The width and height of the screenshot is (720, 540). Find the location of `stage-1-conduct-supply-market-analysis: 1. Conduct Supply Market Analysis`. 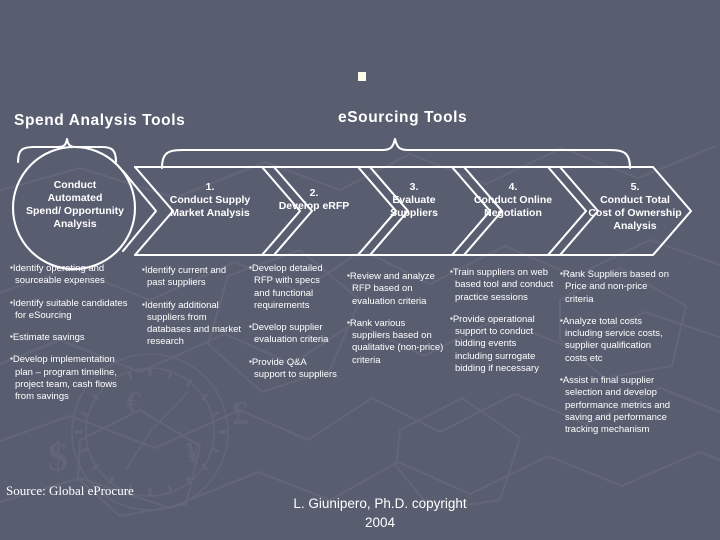

stage-1-conduct-supply-market-analysis: 1. Conduct Supply Market Analysis is located at coordinates (210, 200).